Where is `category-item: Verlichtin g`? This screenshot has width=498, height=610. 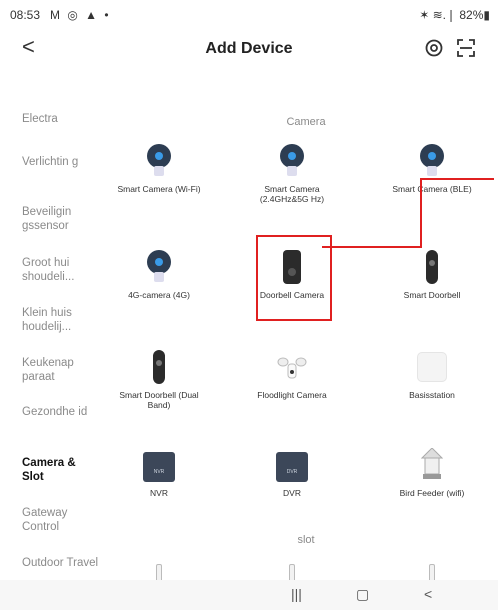
category-item: Verlichtin g is located at coordinates (61, 162).